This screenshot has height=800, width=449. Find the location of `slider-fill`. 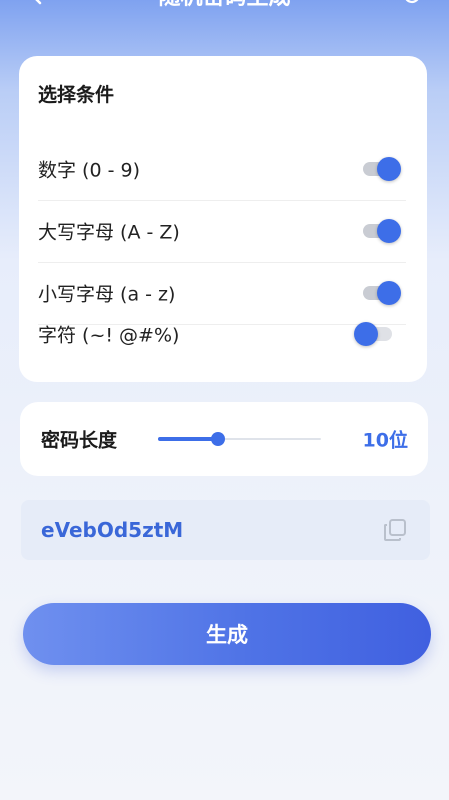

slider-fill is located at coordinates (188, 439).